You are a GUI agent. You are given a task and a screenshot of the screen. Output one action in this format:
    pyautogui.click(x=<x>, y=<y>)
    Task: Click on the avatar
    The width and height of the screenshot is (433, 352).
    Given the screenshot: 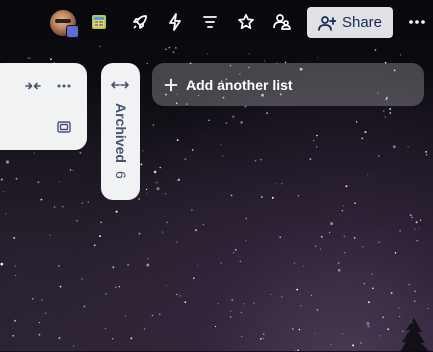 What is the action you would take?
    pyautogui.click(x=64, y=24)
    